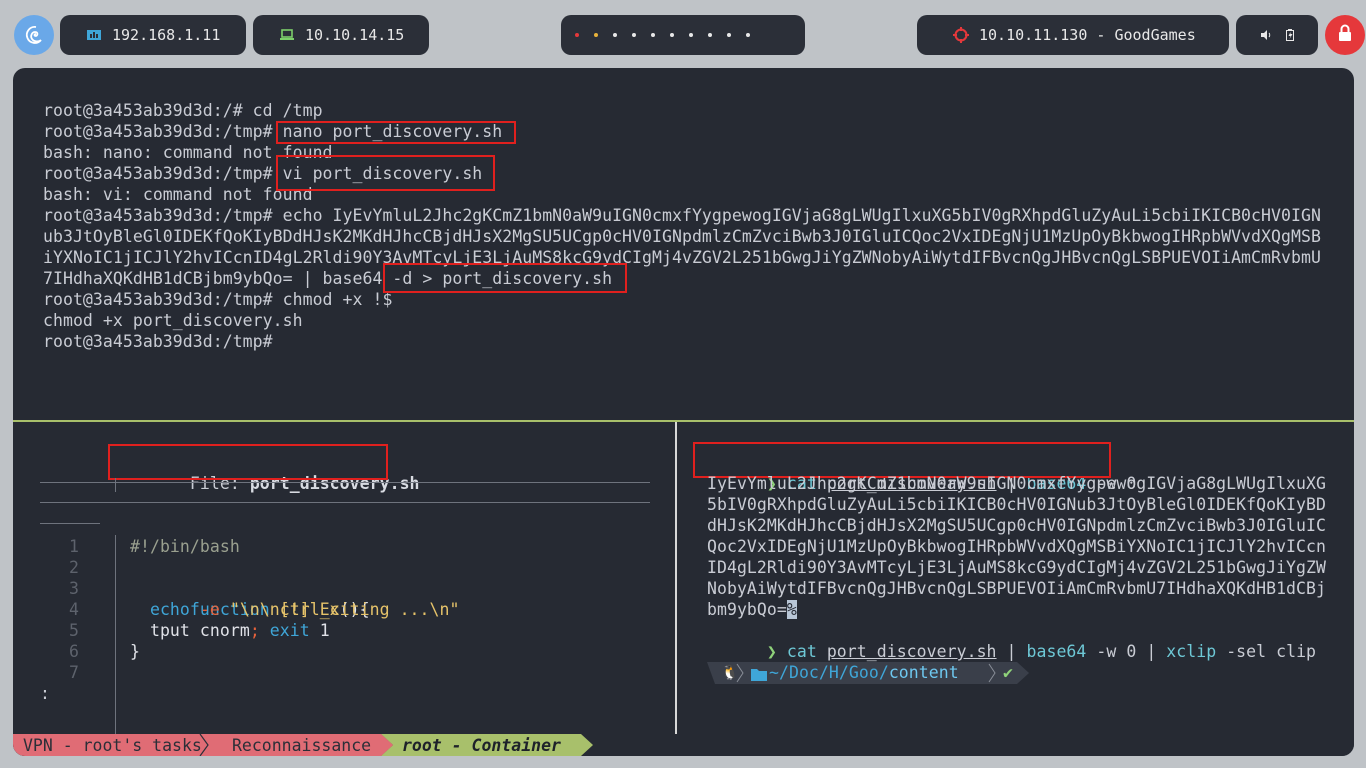  What do you see at coordinates (1116, 651) in the screenshot?
I see `command-flags: -w 0` at bounding box center [1116, 651].